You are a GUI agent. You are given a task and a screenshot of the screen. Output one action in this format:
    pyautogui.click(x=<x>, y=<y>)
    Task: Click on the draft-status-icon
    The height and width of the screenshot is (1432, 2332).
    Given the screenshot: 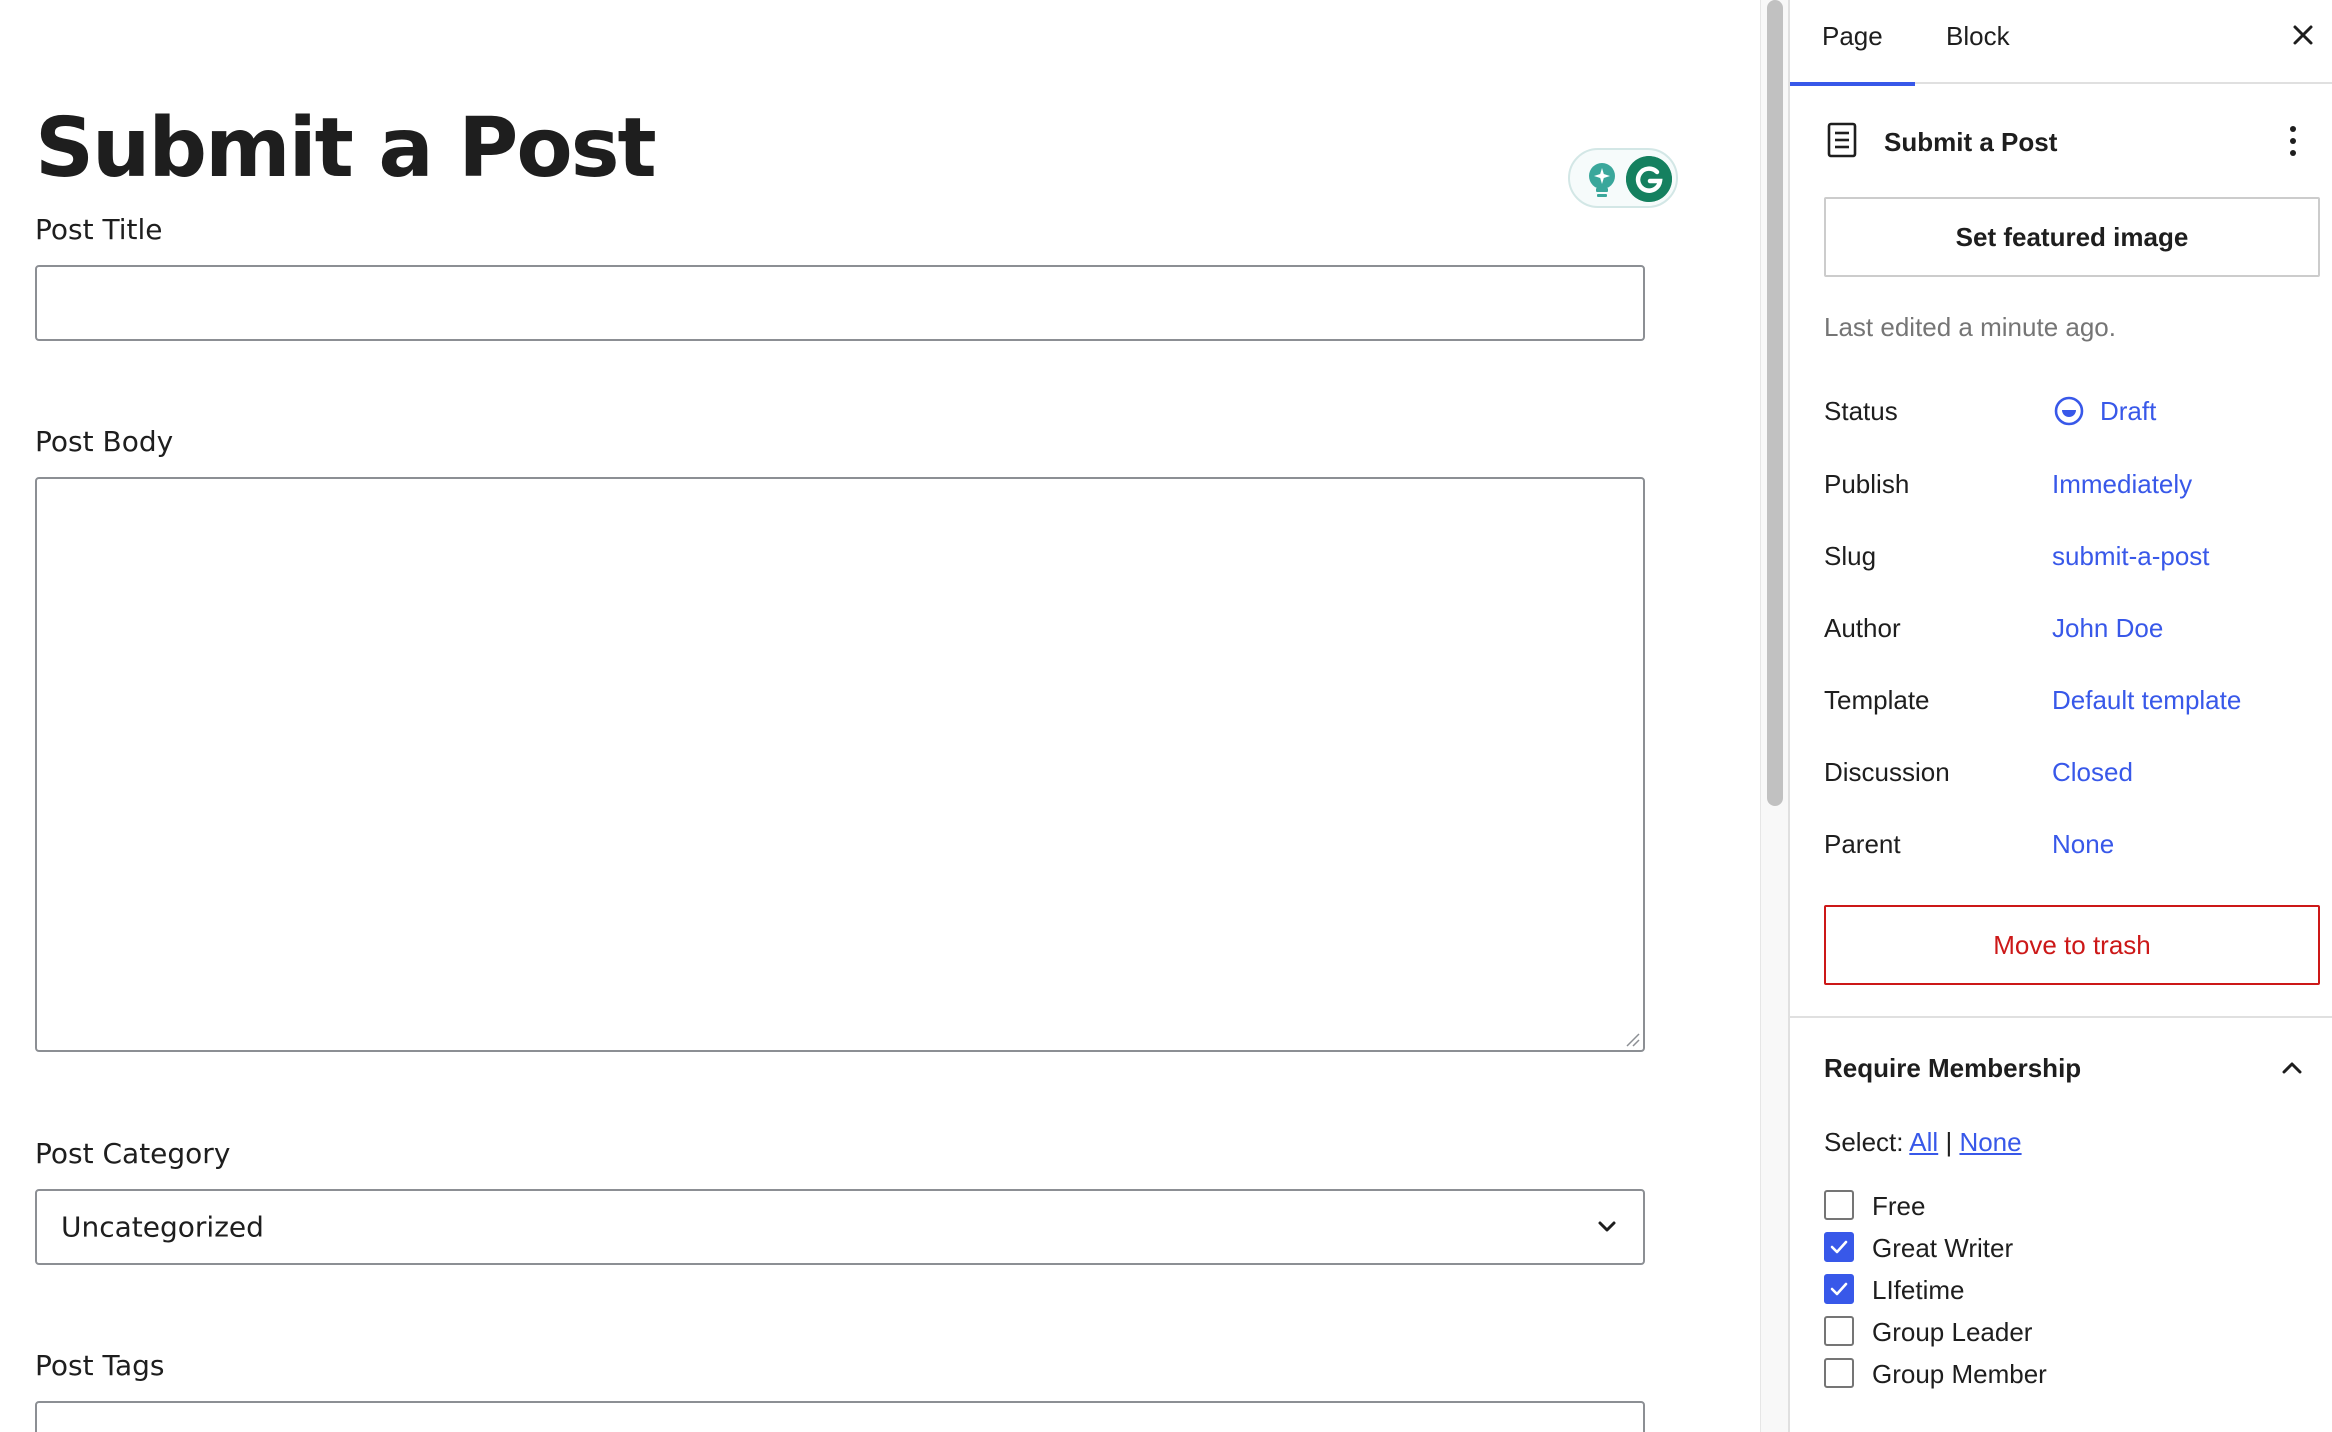 What is the action you would take?
    pyautogui.click(x=2069, y=411)
    